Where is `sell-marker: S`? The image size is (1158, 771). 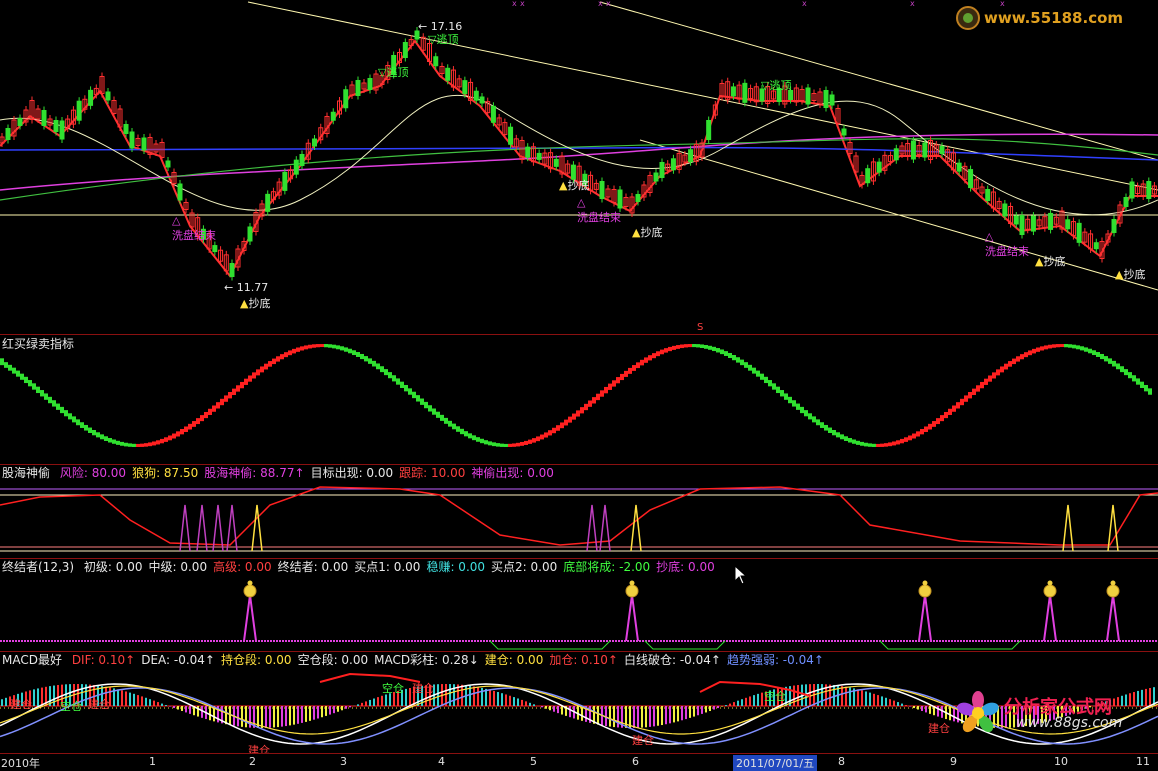
sell-marker: S is located at coordinates (700, 327).